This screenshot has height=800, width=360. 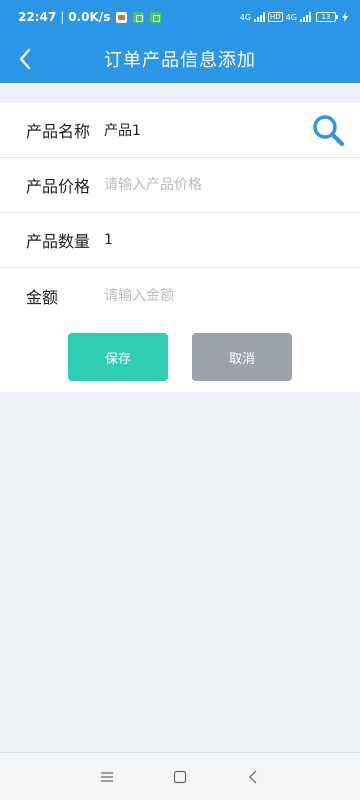 I want to click on system-nav-bar, so click(x=180, y=776).